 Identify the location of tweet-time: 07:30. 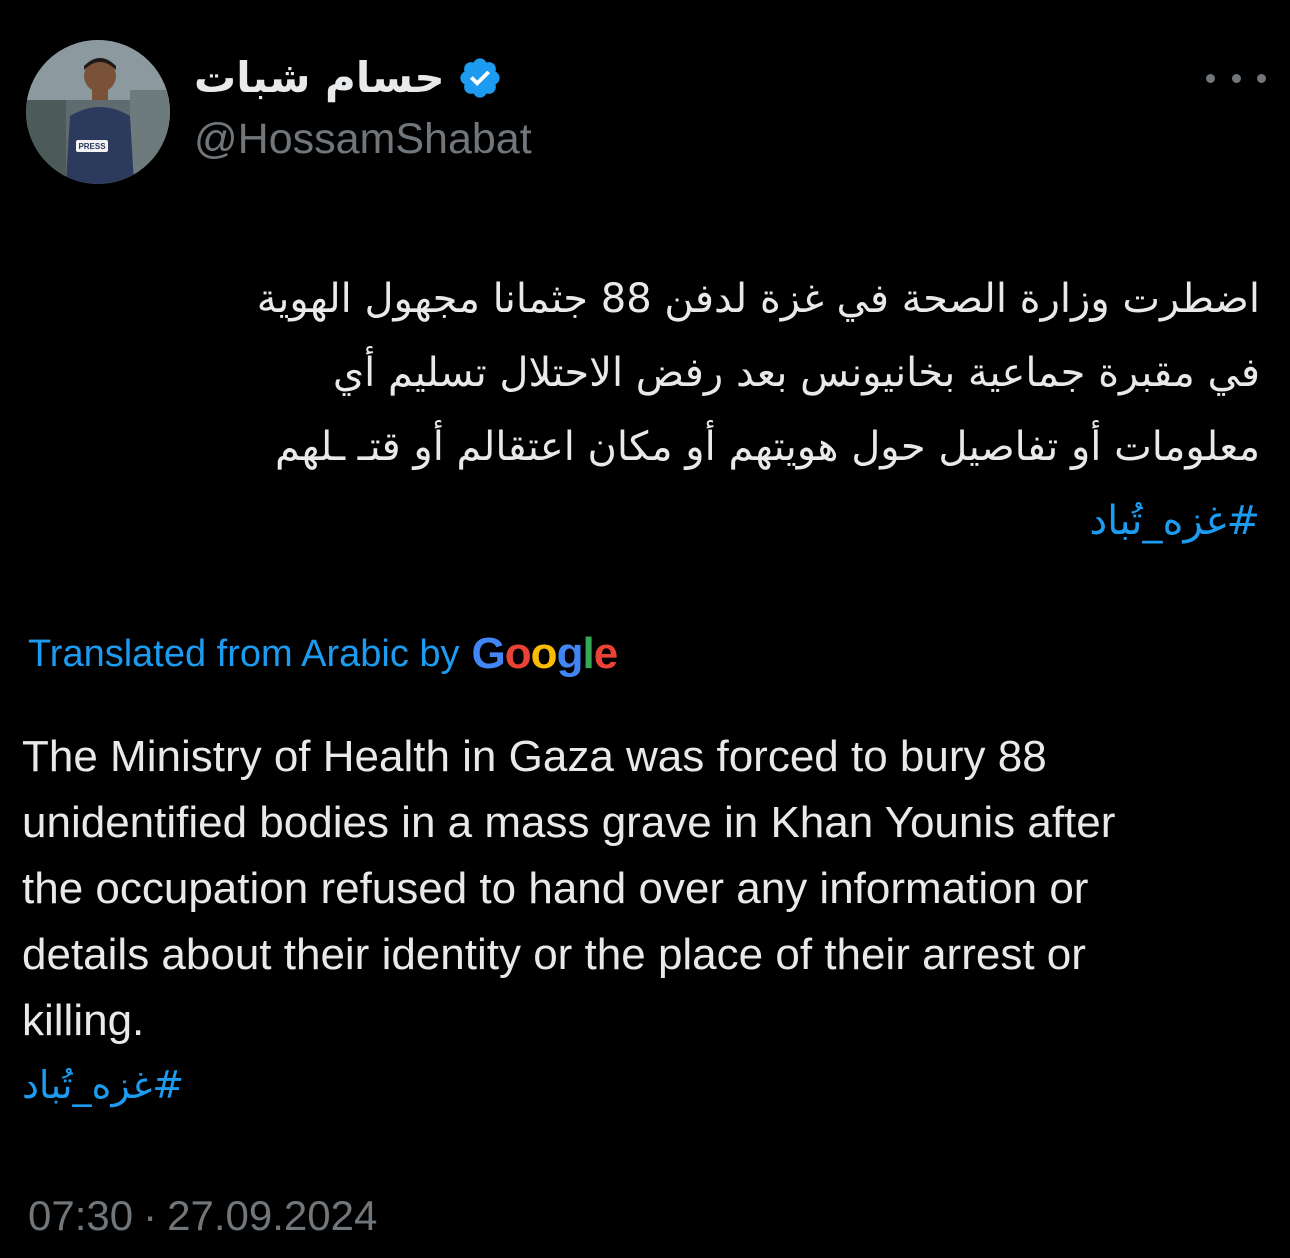
(81, 1215).